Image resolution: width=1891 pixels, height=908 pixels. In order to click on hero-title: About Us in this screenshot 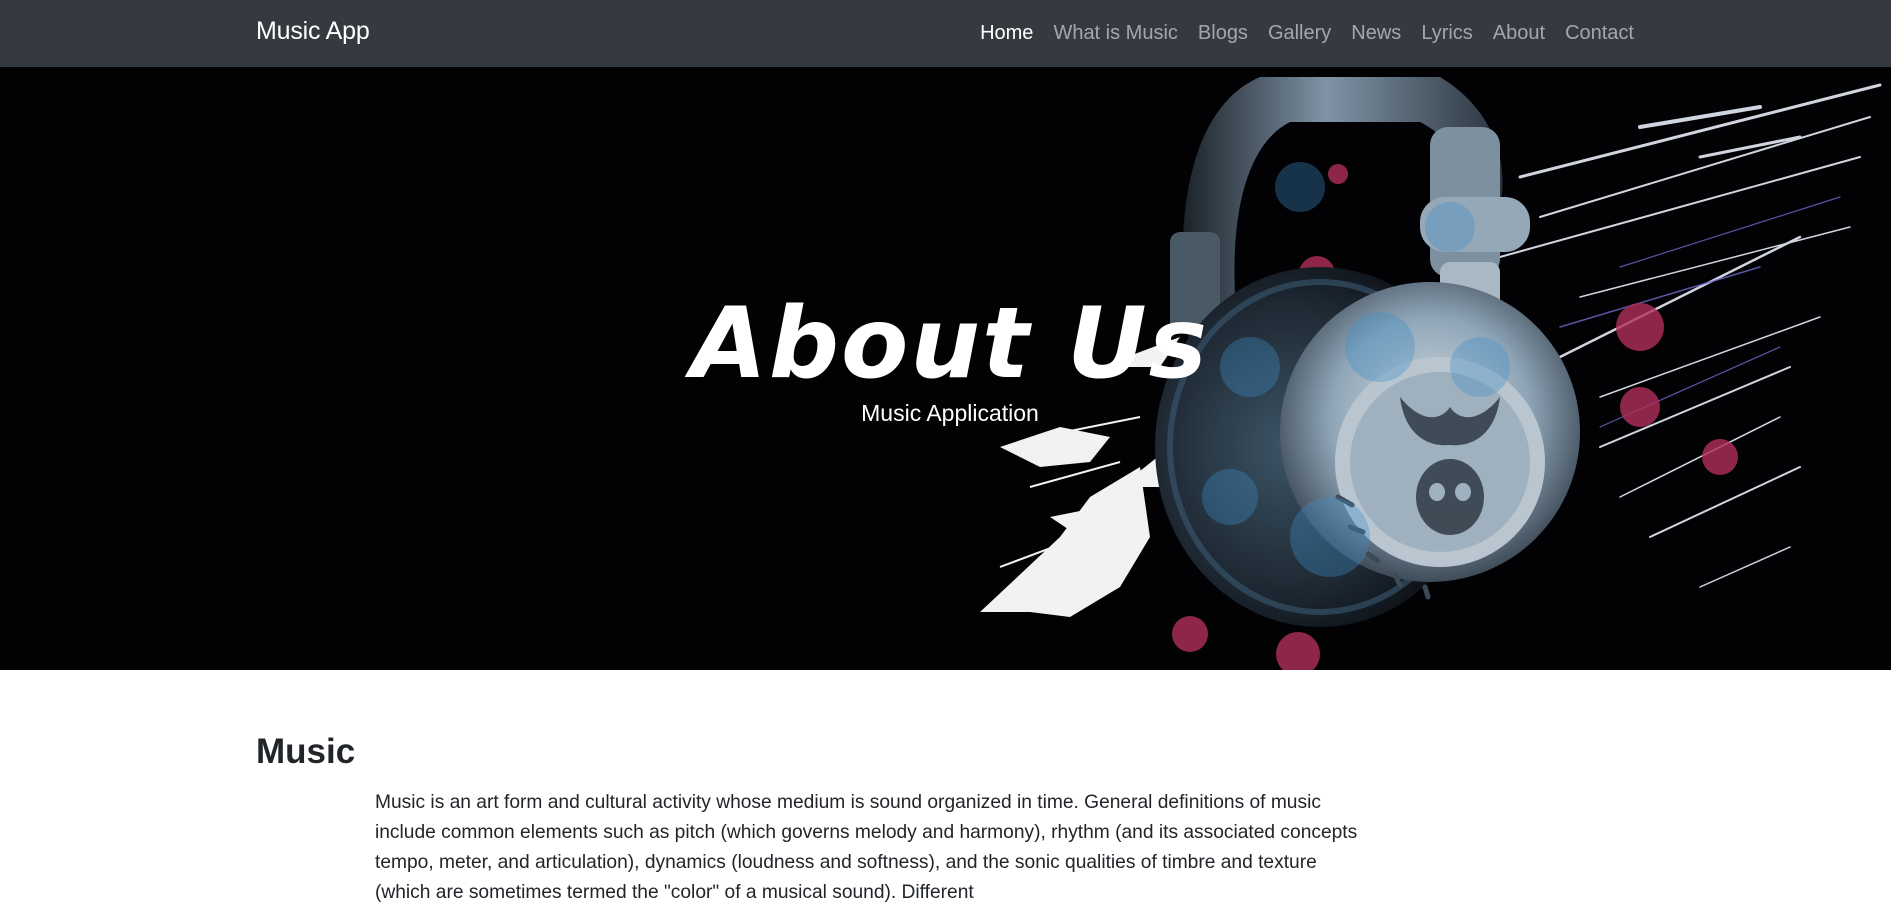, I will do `click(950, 344)`.